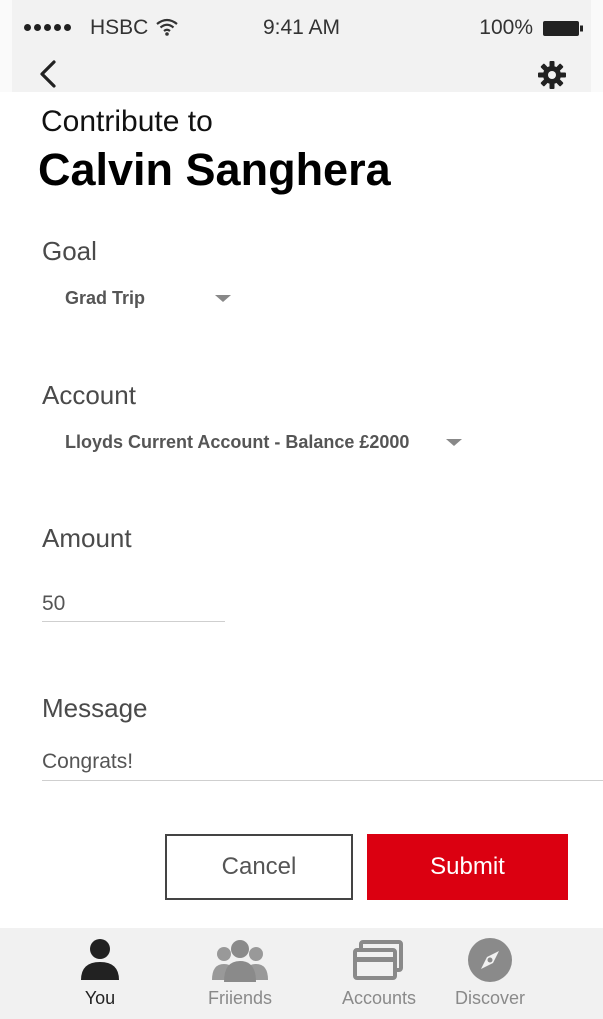 The image size is (603, 1019). Describe the element at coordinates (127, 121) in the screenshot. I see `page-subtitle: Contribute to` at that location.